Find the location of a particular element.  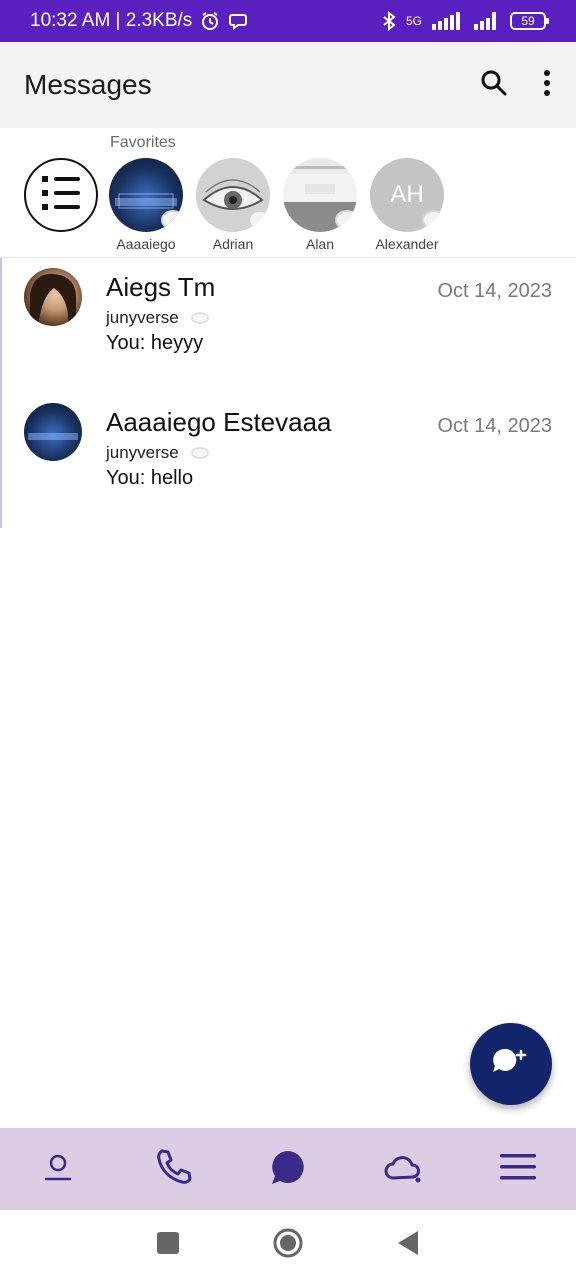

profile-icon is located at coordinates (58, 1169).